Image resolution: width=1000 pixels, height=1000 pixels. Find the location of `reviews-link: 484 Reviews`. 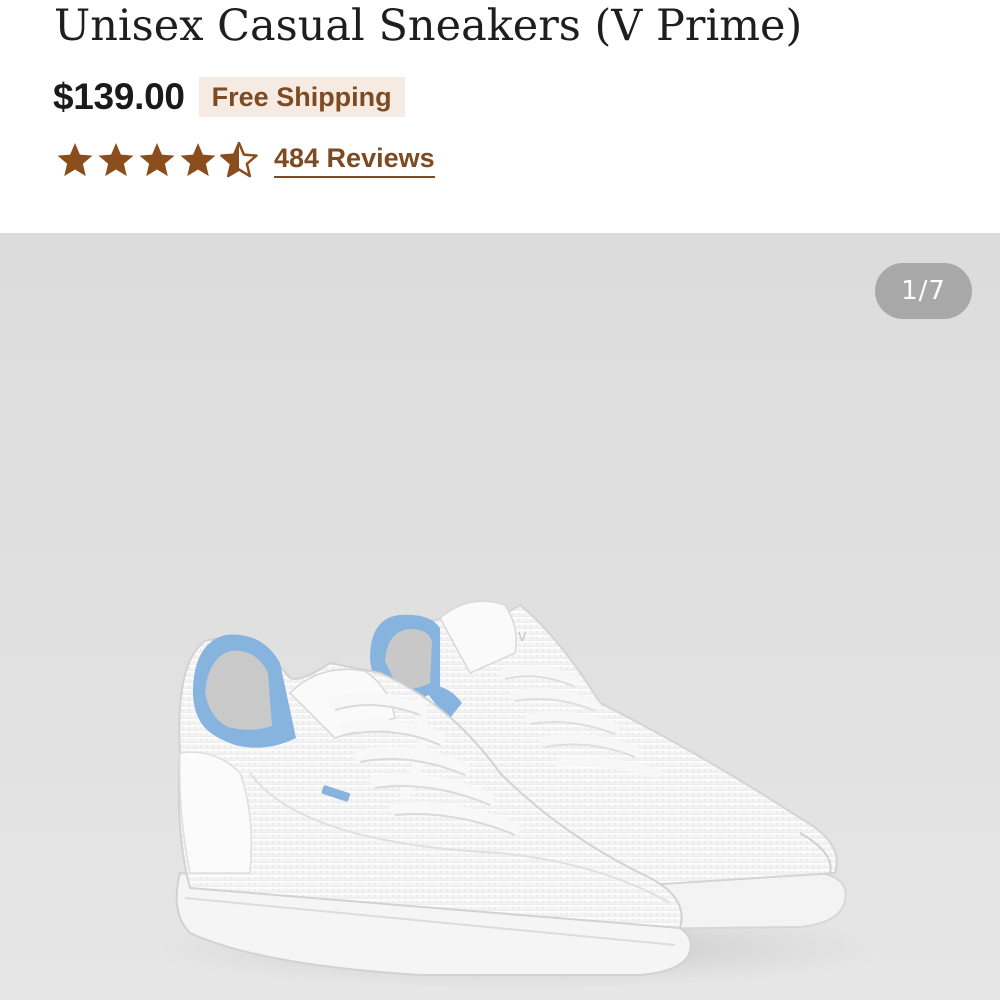

reviews-link: 484 Reviews is located at coordinates (354, 160).